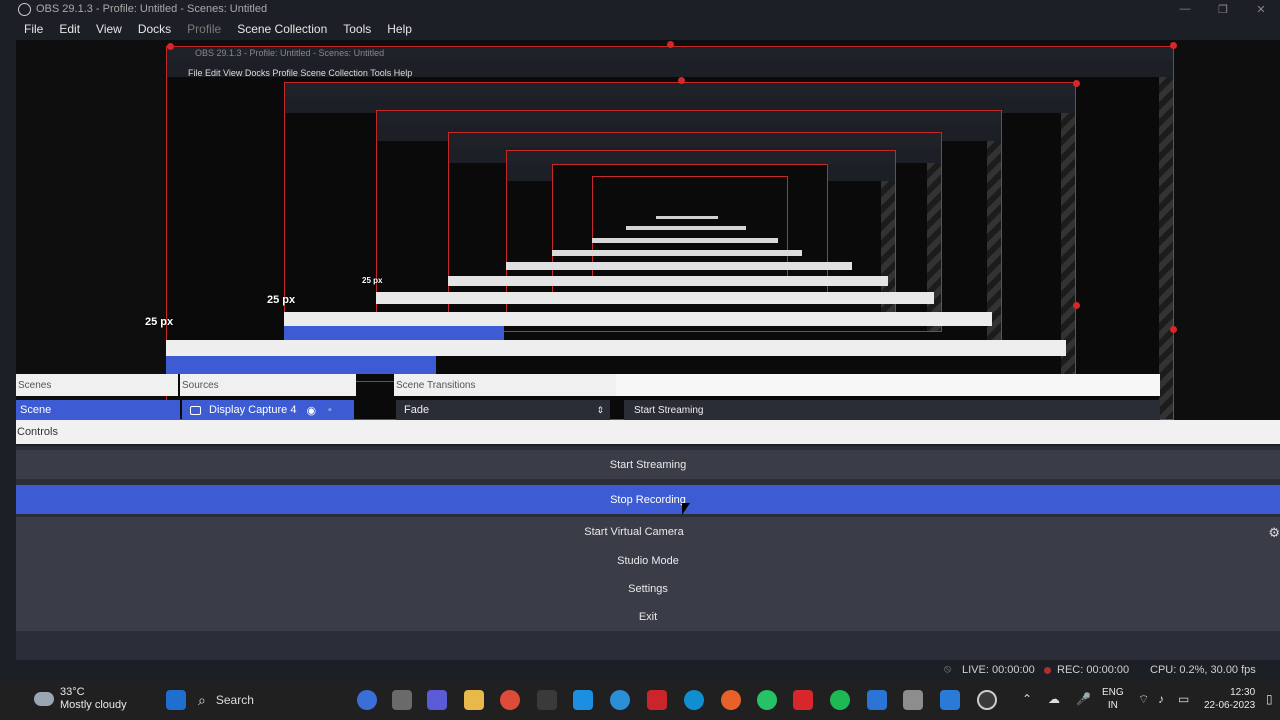  What do you see at coordinates (767, 700) in the screenshot?
I see `whatsapp-icon` at bounding box center [767, 700].